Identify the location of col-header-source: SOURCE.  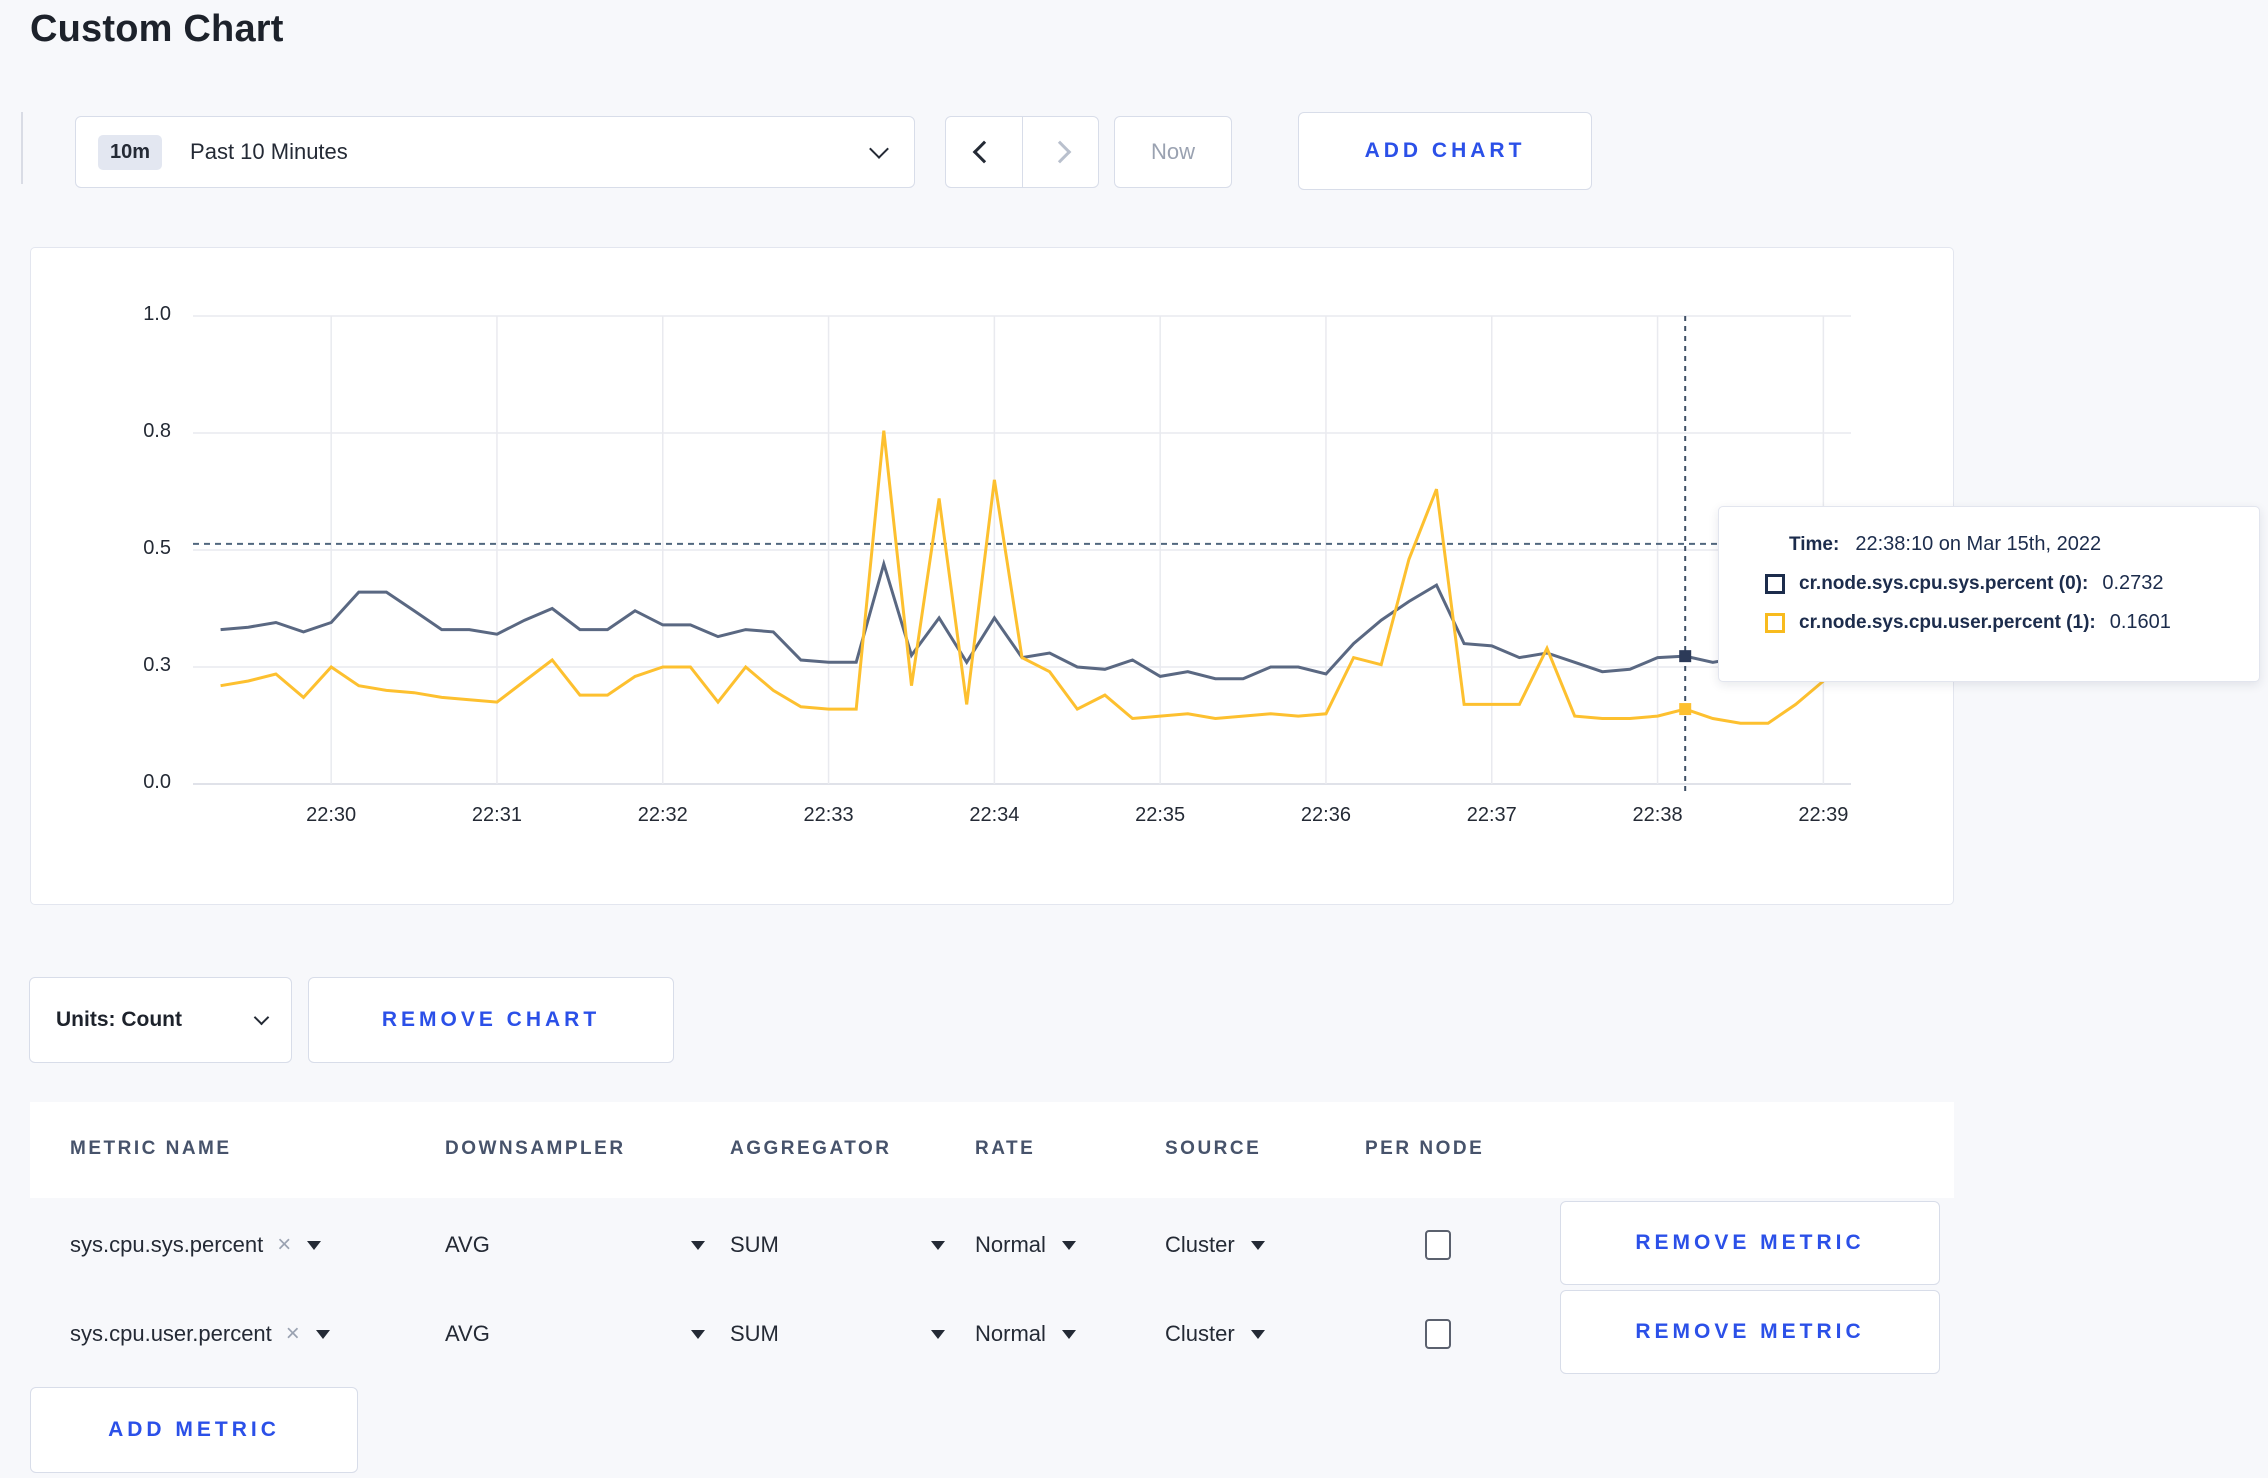
(1213, 1148).